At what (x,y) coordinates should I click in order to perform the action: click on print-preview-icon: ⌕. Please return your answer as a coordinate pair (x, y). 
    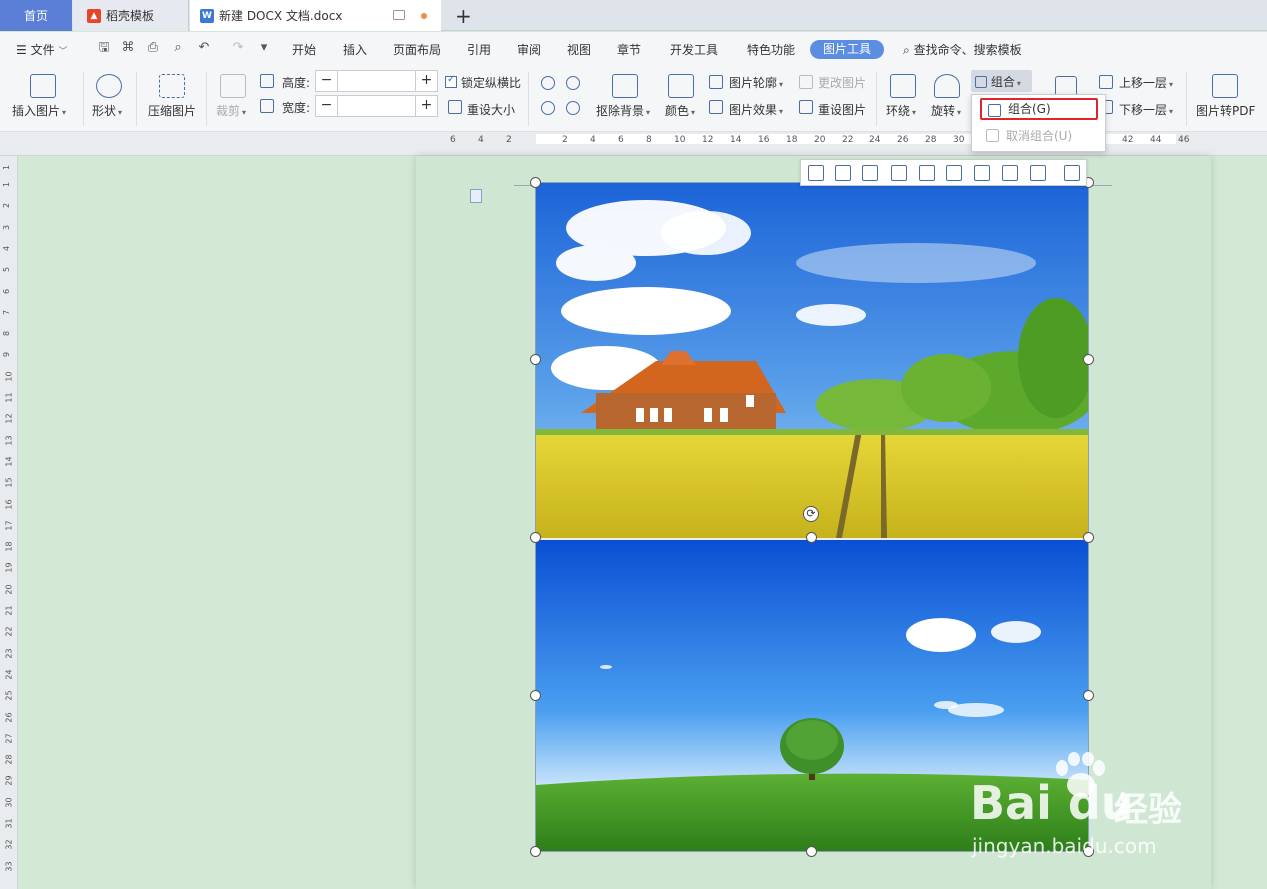
    Looking at the image, I should click on (178, 48).